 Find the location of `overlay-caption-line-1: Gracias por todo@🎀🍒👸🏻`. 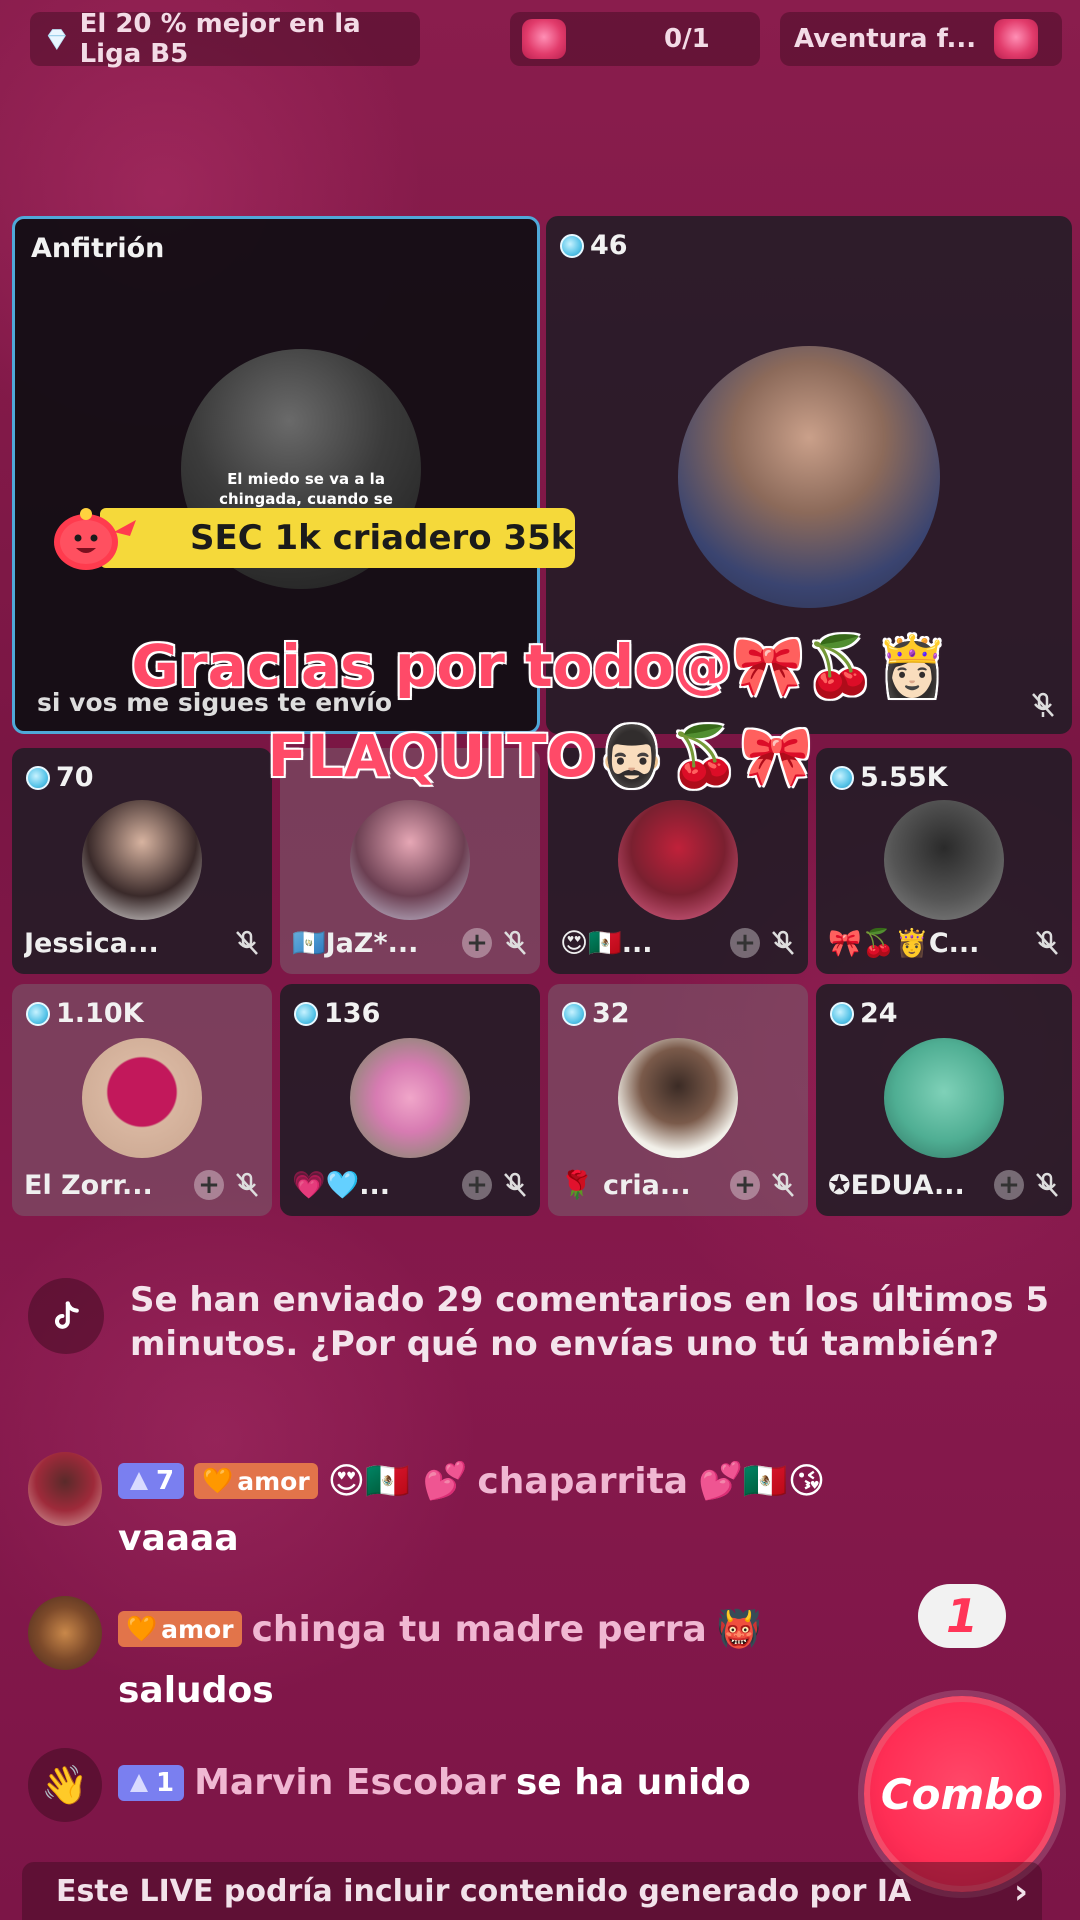

overlay-caption-line-1: Gracias por todo@🎀🍒👸🏻 is located at coordinates (540, 666).